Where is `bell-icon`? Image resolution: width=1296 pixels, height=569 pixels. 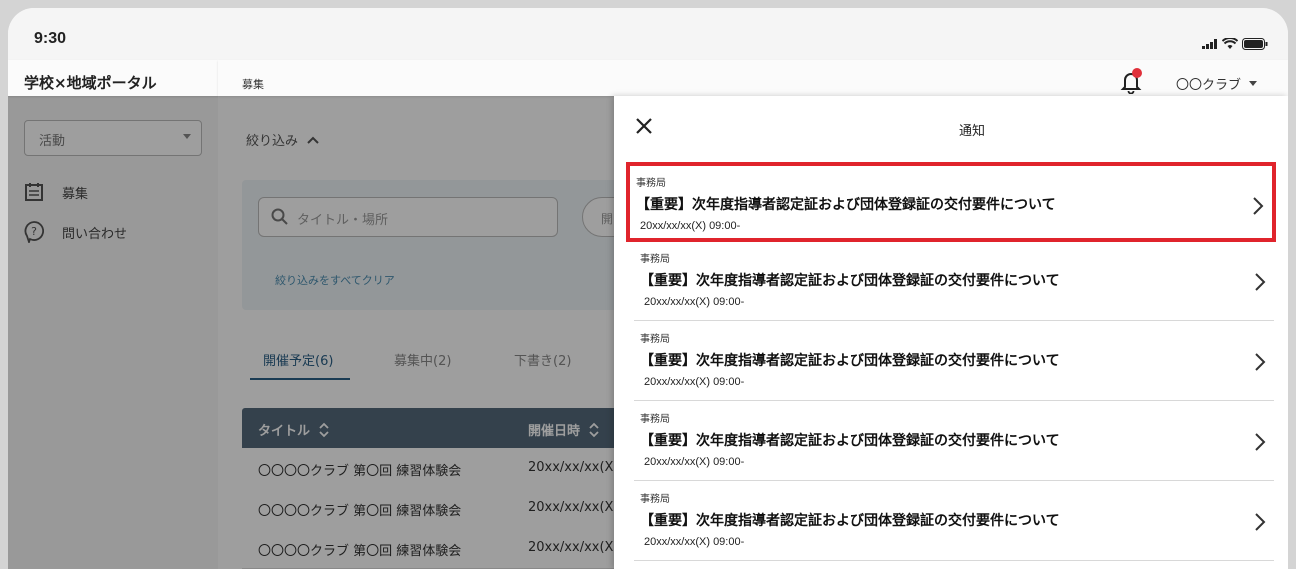
bell-icon is located at coordinates (1131, 81).